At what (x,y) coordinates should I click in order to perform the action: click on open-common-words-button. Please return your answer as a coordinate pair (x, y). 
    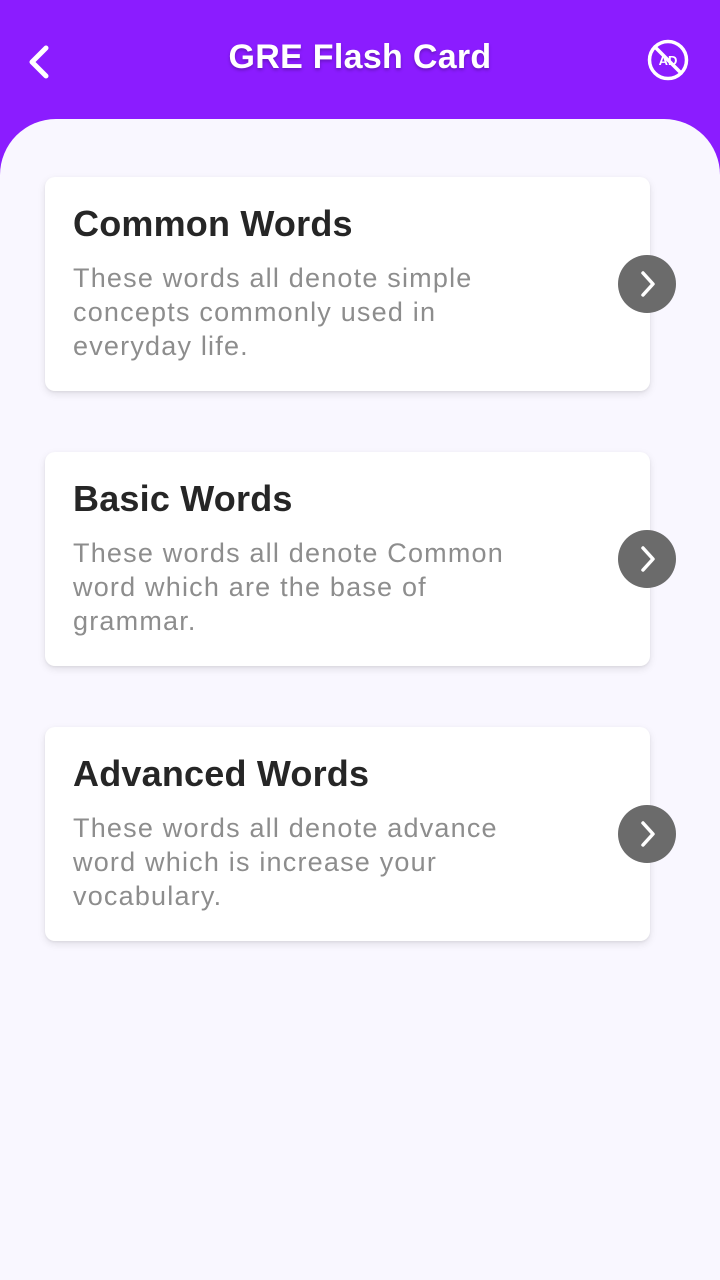
    Looking at the image, I should click on (647, 284).